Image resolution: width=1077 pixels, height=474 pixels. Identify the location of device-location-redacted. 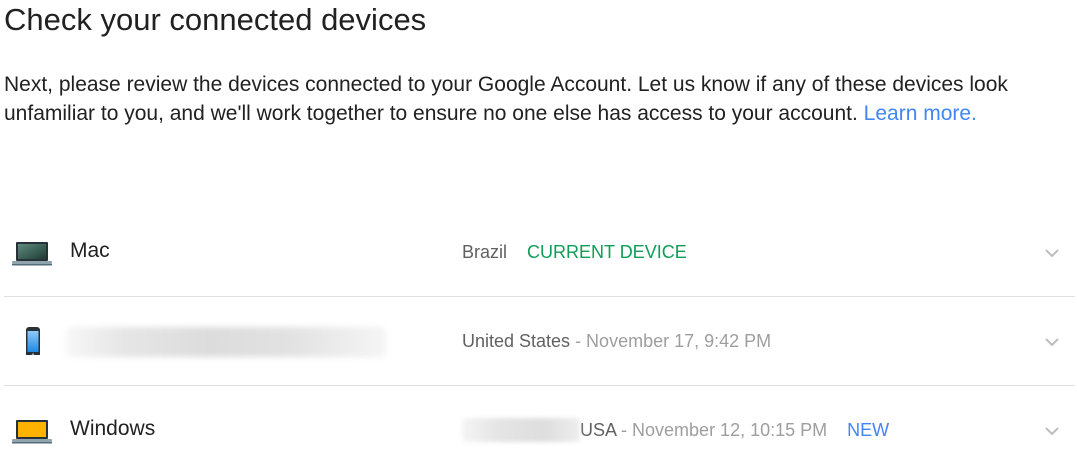
(521, 430).